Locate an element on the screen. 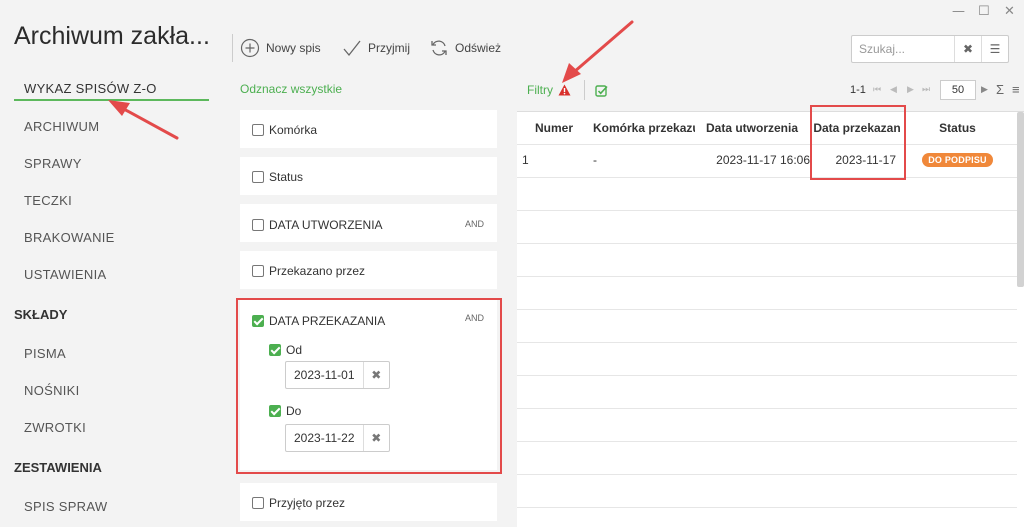 This screenshot has width=1024, height=527. annotation-arrows is located at coordinates (371, 80).